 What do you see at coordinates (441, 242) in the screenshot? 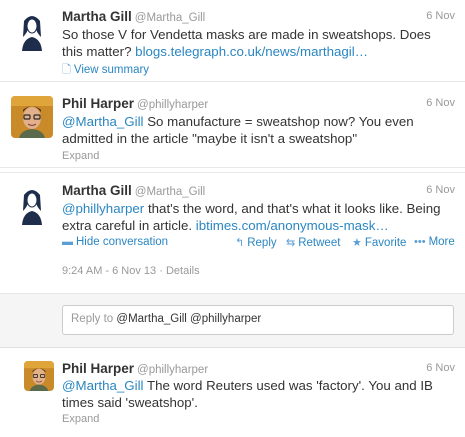
I see `more-label: More` at bounding box center [441, 242].